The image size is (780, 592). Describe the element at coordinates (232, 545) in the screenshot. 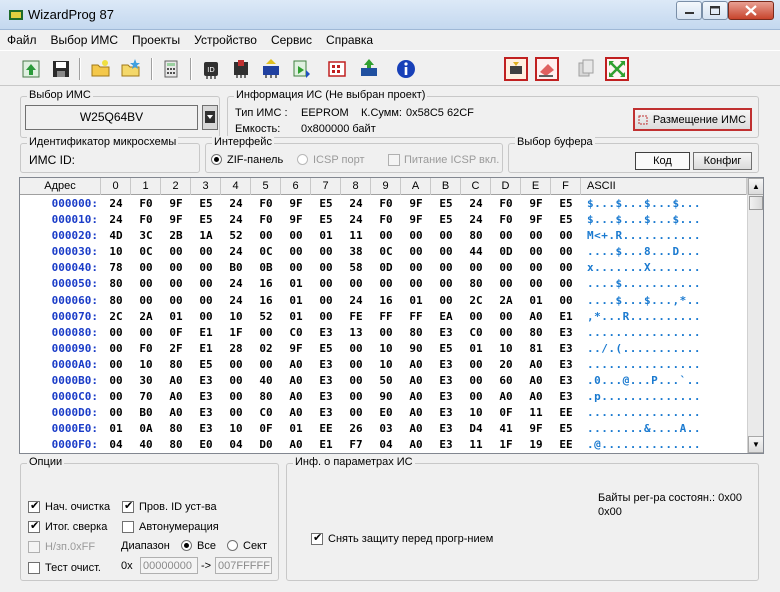

I see `range-sector-radio` at that location.